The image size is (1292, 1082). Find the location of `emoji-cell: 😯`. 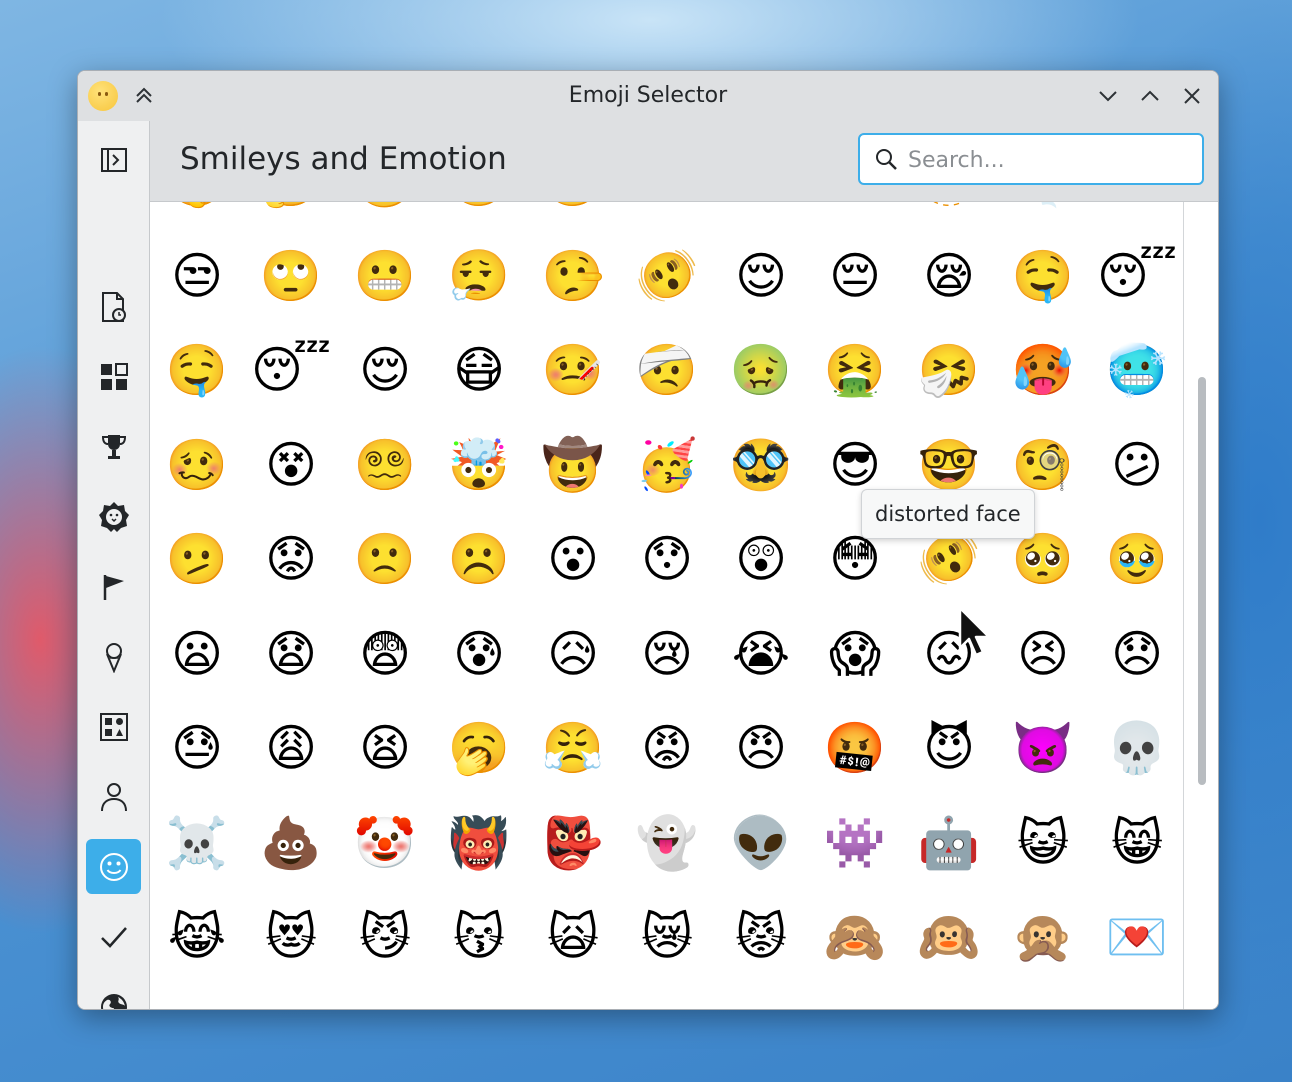

emoji-cell: 😯 is located at coordinates (667, 559).